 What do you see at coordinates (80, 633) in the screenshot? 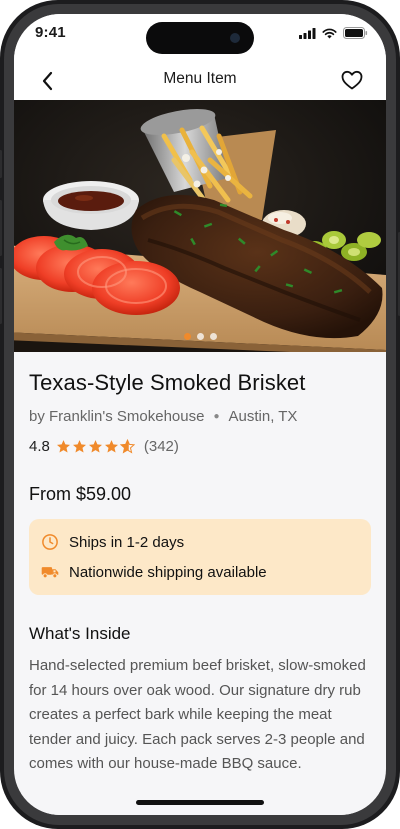
I see `section-heading-whats-inside: What's Inside` at bounding box center [80, 633].